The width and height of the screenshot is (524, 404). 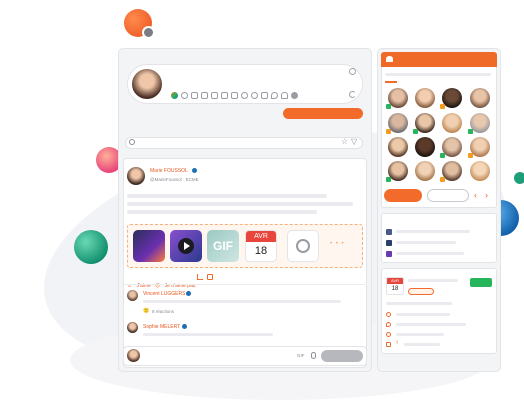 What do you see at coordinates (194, 95) in the screenshot?
I see `hashtag-icon` at bounding box center [194, 95].